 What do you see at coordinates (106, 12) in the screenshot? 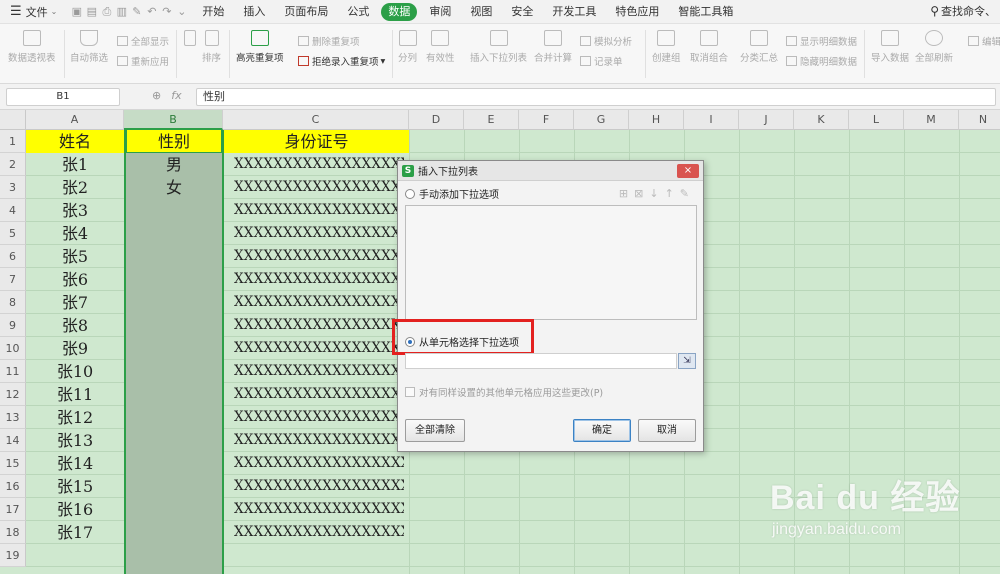
I see `print-icon: ⎙` at bounding box center [106, 12].